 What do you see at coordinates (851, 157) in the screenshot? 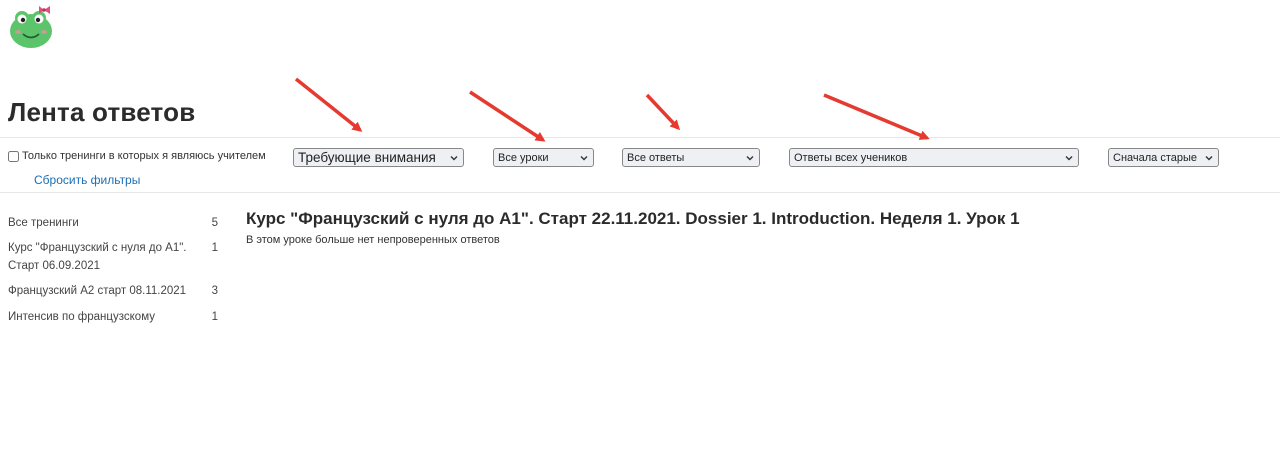
I see `students-filter-value: Ответы всех учеников` at bounding box center [851, 157].